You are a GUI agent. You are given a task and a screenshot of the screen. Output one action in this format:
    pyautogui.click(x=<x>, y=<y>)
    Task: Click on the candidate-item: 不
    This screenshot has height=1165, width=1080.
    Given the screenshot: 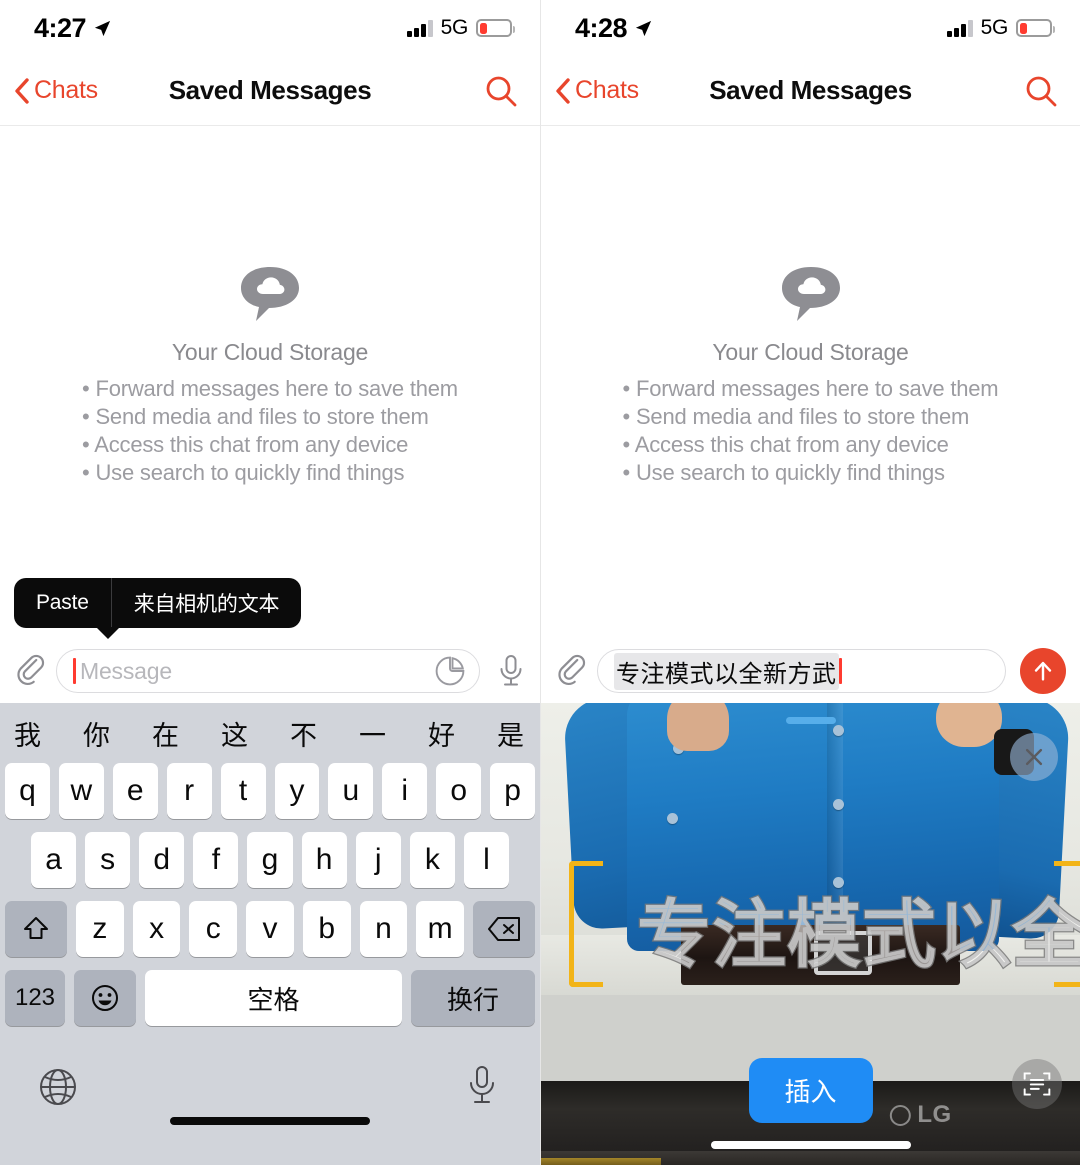 What is the action you would take?
    pyautogui.click(x=303, y=733)
    